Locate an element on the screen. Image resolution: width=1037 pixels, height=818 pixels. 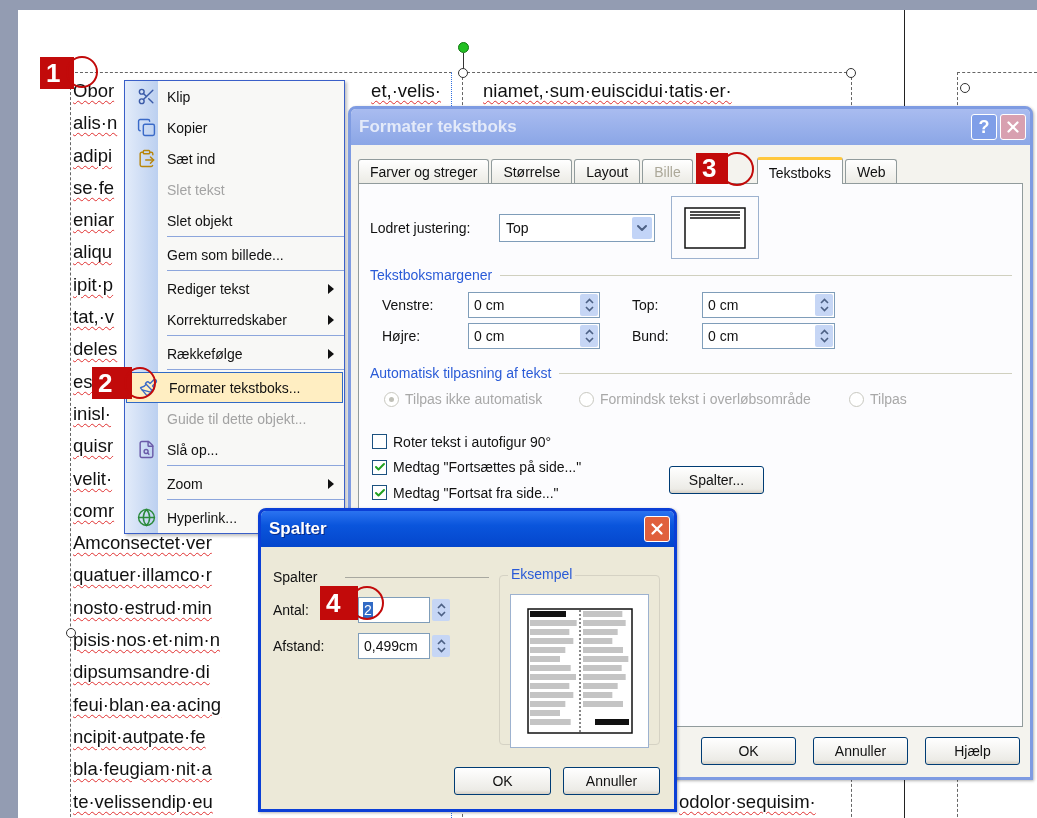
tab: Layout is located at coordinates (607, 171).